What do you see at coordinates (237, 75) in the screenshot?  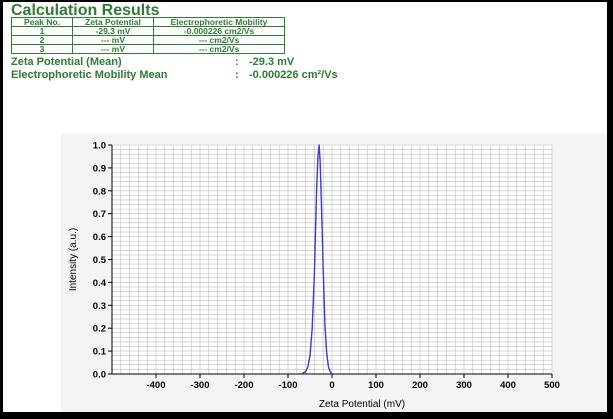 I see `mobility-mean-colon: :` at bounding box center [237, 75].